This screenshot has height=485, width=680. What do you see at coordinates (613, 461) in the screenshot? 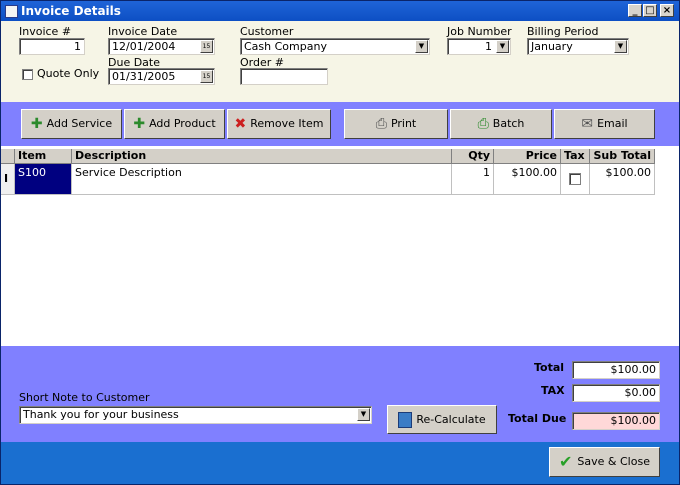
I see `save-close-label: Save & Close` at bounding box center [613, 461].